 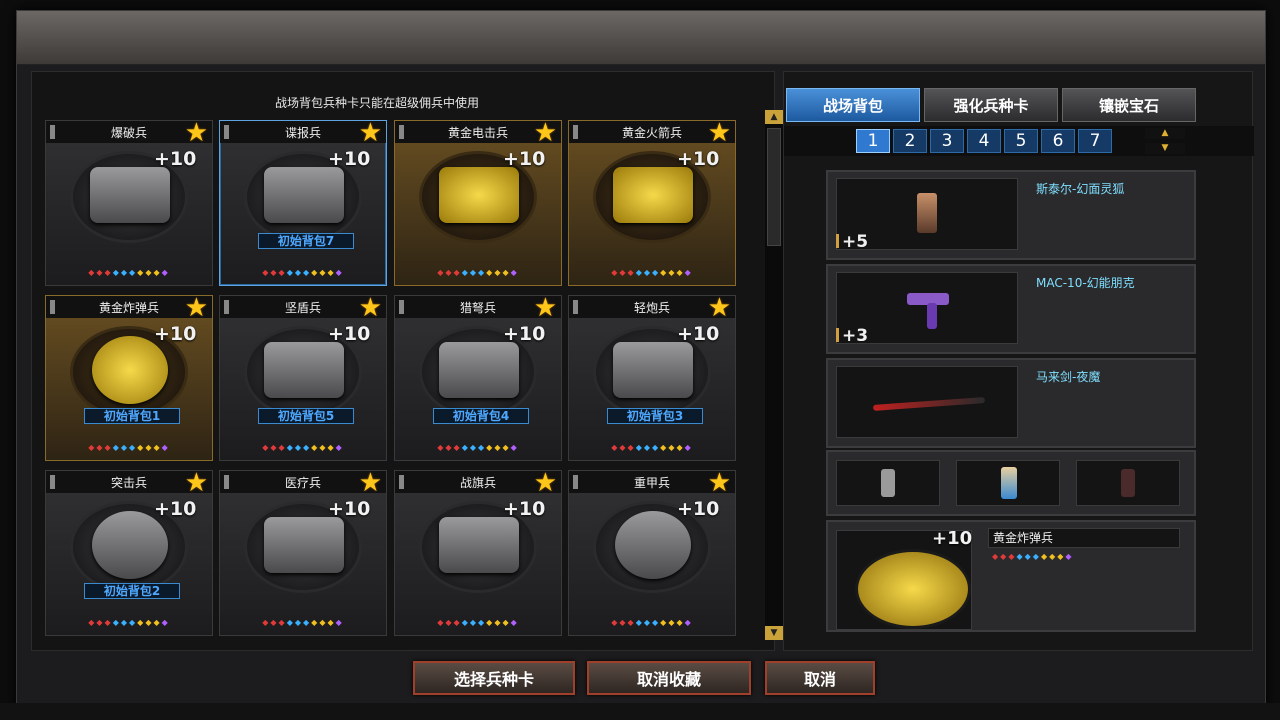 I want to click on page-down-icon: ▼, so click(x=1165, y=148).